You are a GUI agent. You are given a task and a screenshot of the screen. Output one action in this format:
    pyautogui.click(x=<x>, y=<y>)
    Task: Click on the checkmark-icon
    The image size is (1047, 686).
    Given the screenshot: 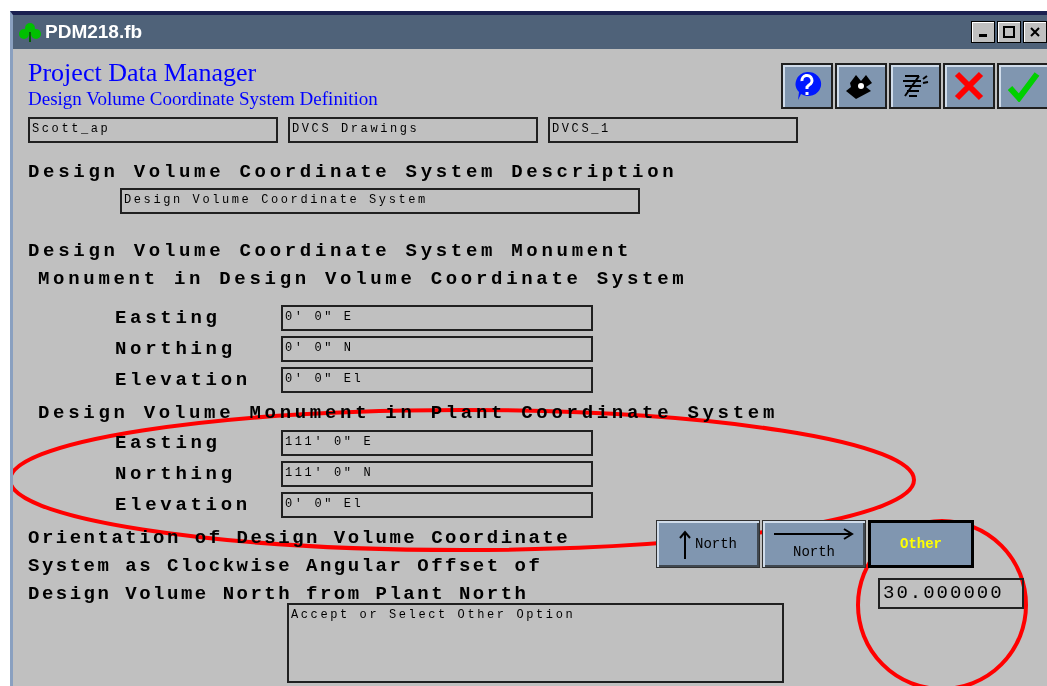 What is the action you would take?
    pyautogui.click(x=1023, y=86)
    